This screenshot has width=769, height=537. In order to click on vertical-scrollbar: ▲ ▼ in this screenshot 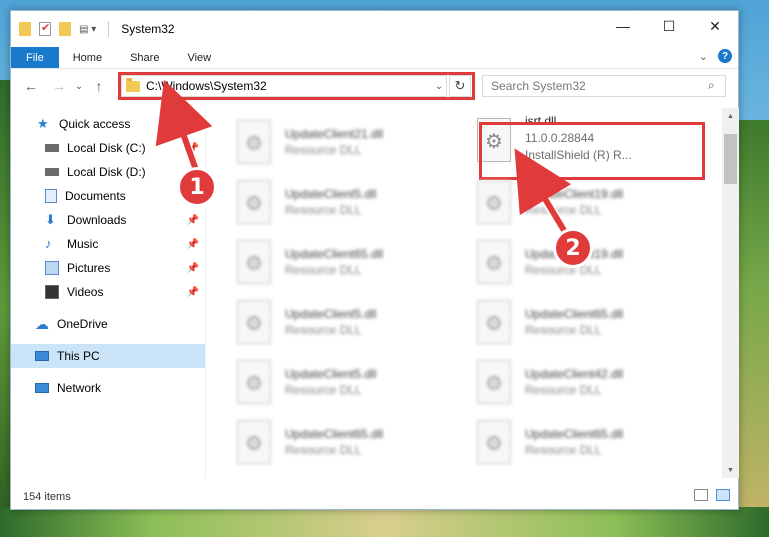, I will do `click(730, 293)`.